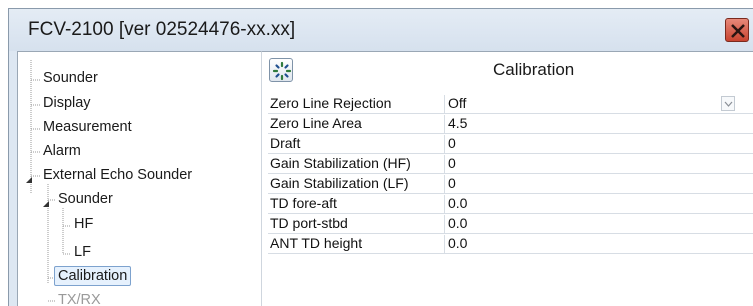 This screenshot has width=753, height=306. I want to click on tree-item-calibration: Calibration, so click(93, 276).